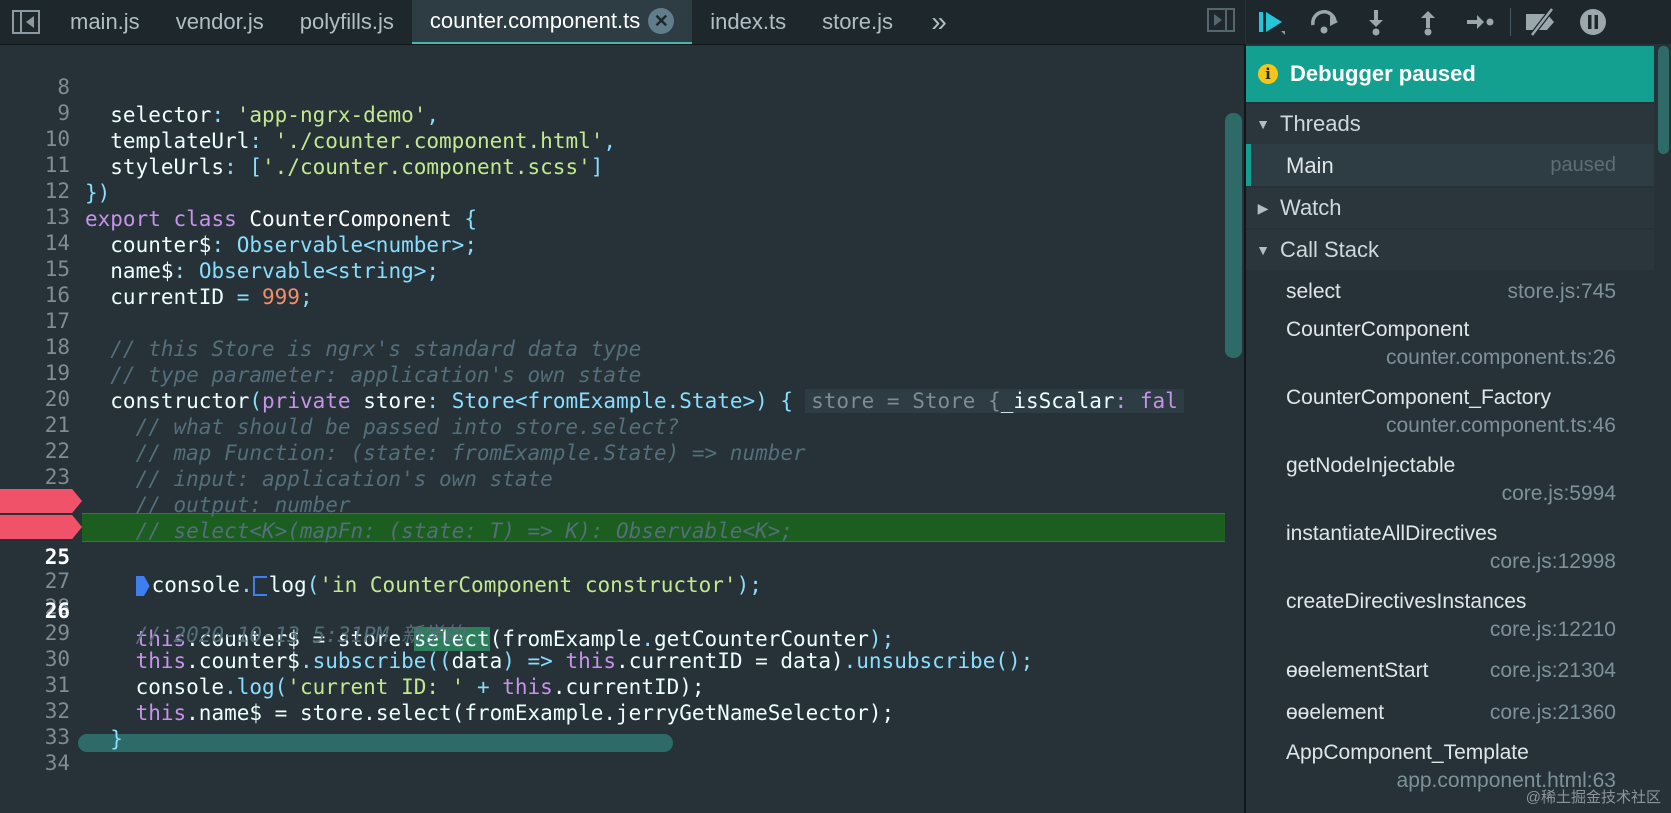 This screenshot has width=1671, height=813. I want to click on frame-function: AppComponent_Template, so click(1407, 752).